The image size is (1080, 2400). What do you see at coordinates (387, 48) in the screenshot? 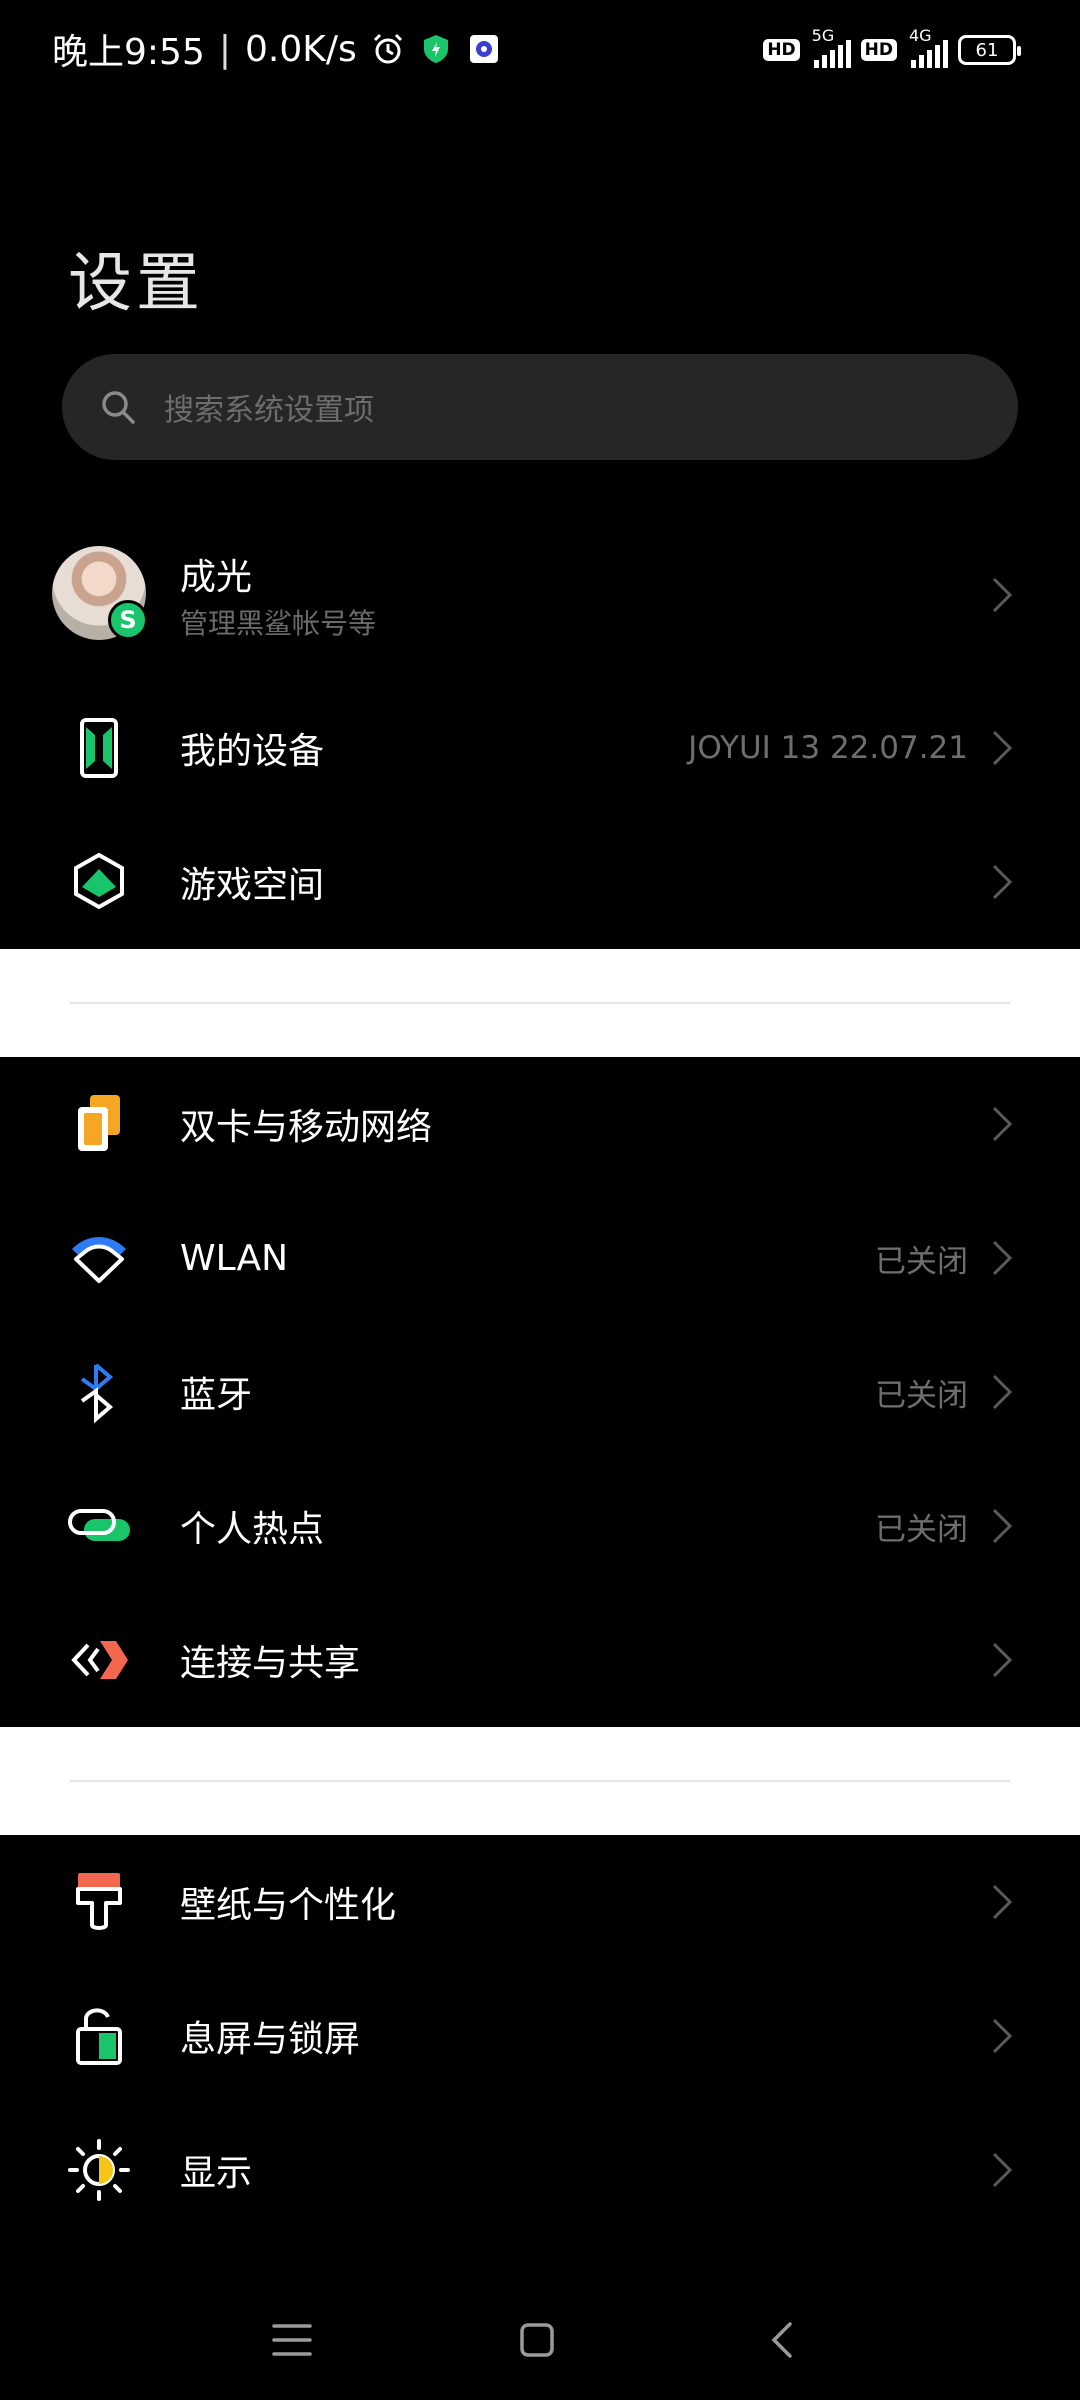
I see `alarm-icon` at bounding box center [387, 48].